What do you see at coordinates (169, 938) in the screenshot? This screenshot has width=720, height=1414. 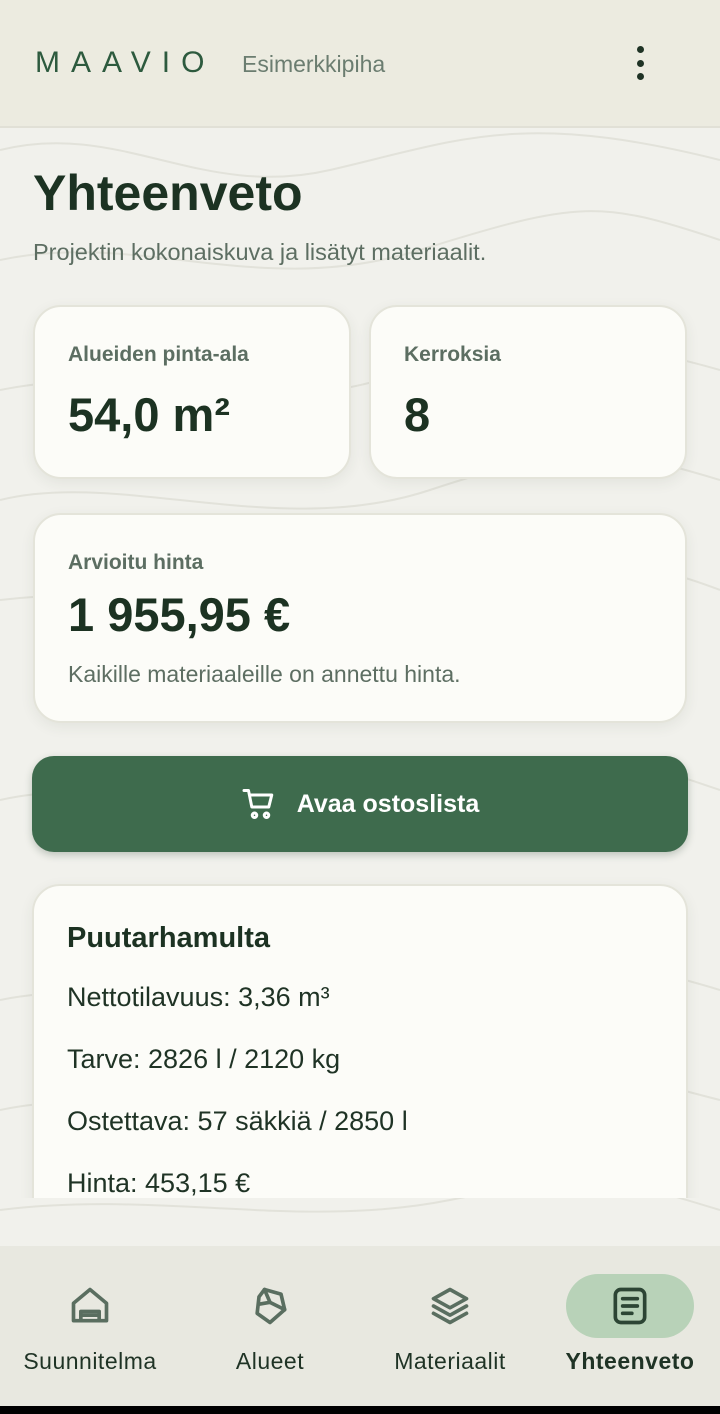 I see `material-name: Puutarhamulta` at bounding box center [169, 938].